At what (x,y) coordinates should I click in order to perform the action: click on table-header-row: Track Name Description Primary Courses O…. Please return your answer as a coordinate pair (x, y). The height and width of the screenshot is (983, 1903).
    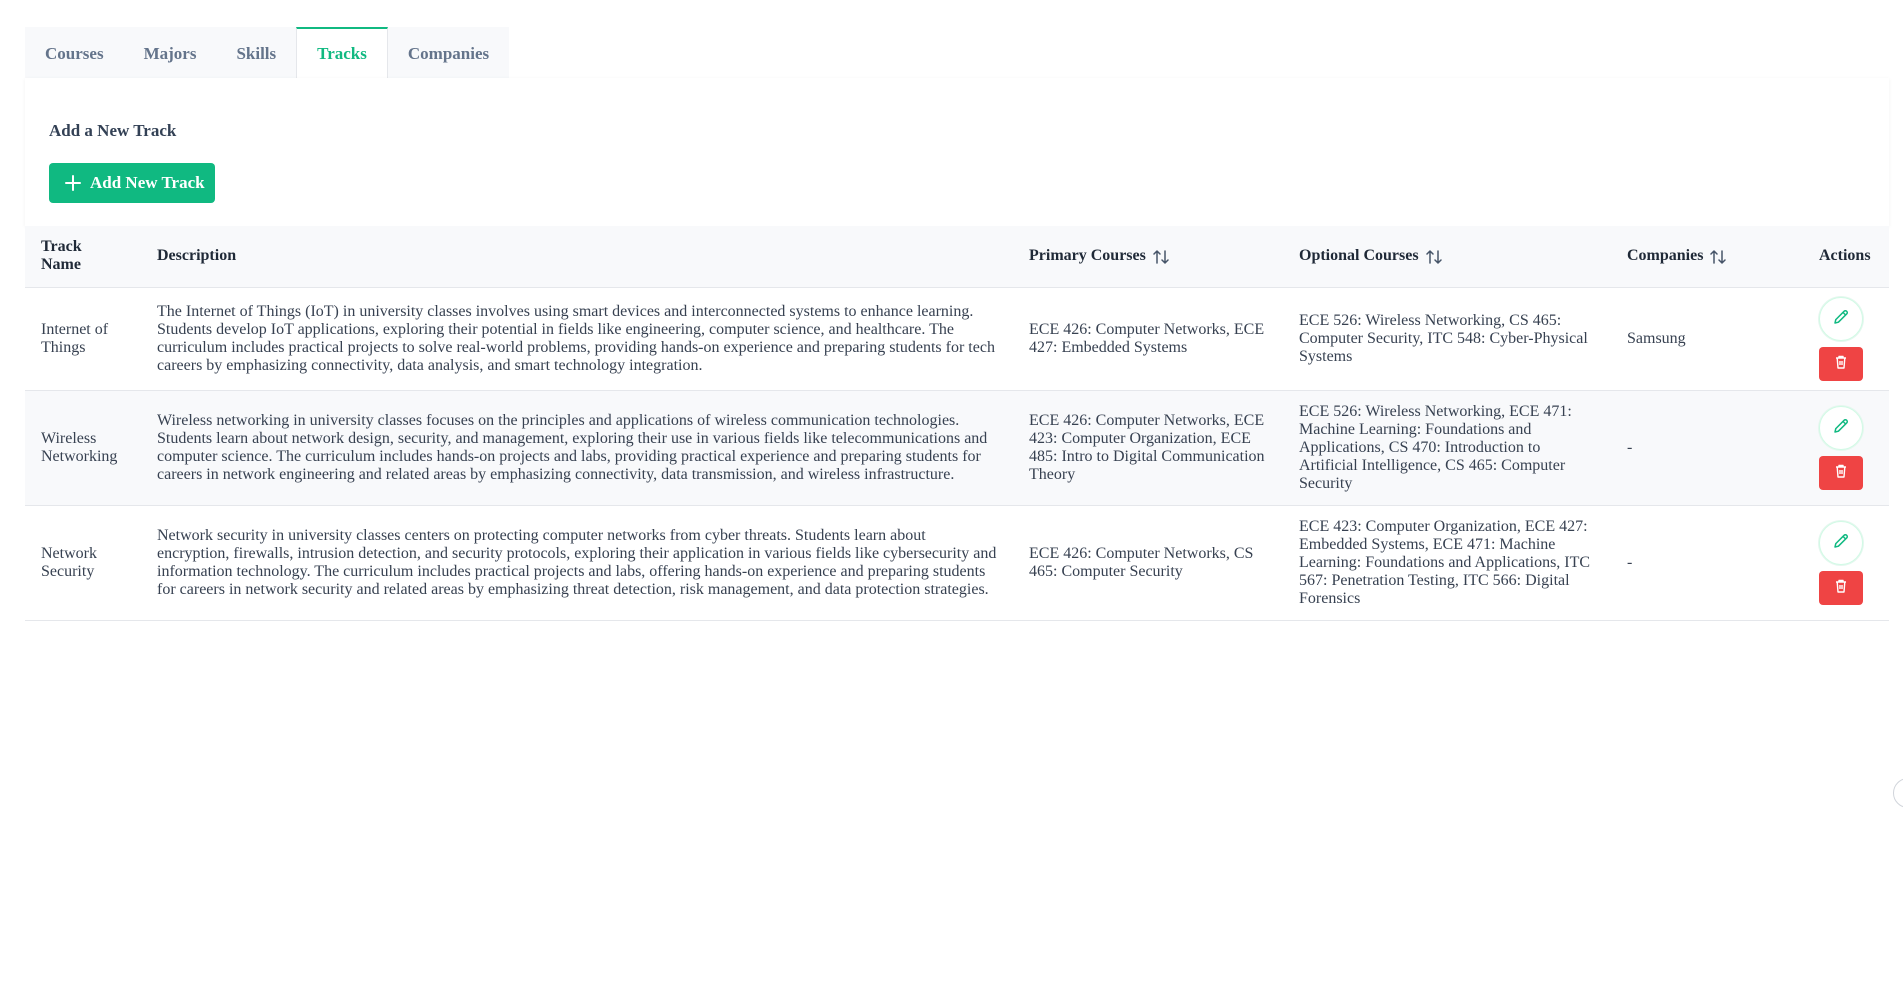
    Looking at the image, I should click on (957, 257).